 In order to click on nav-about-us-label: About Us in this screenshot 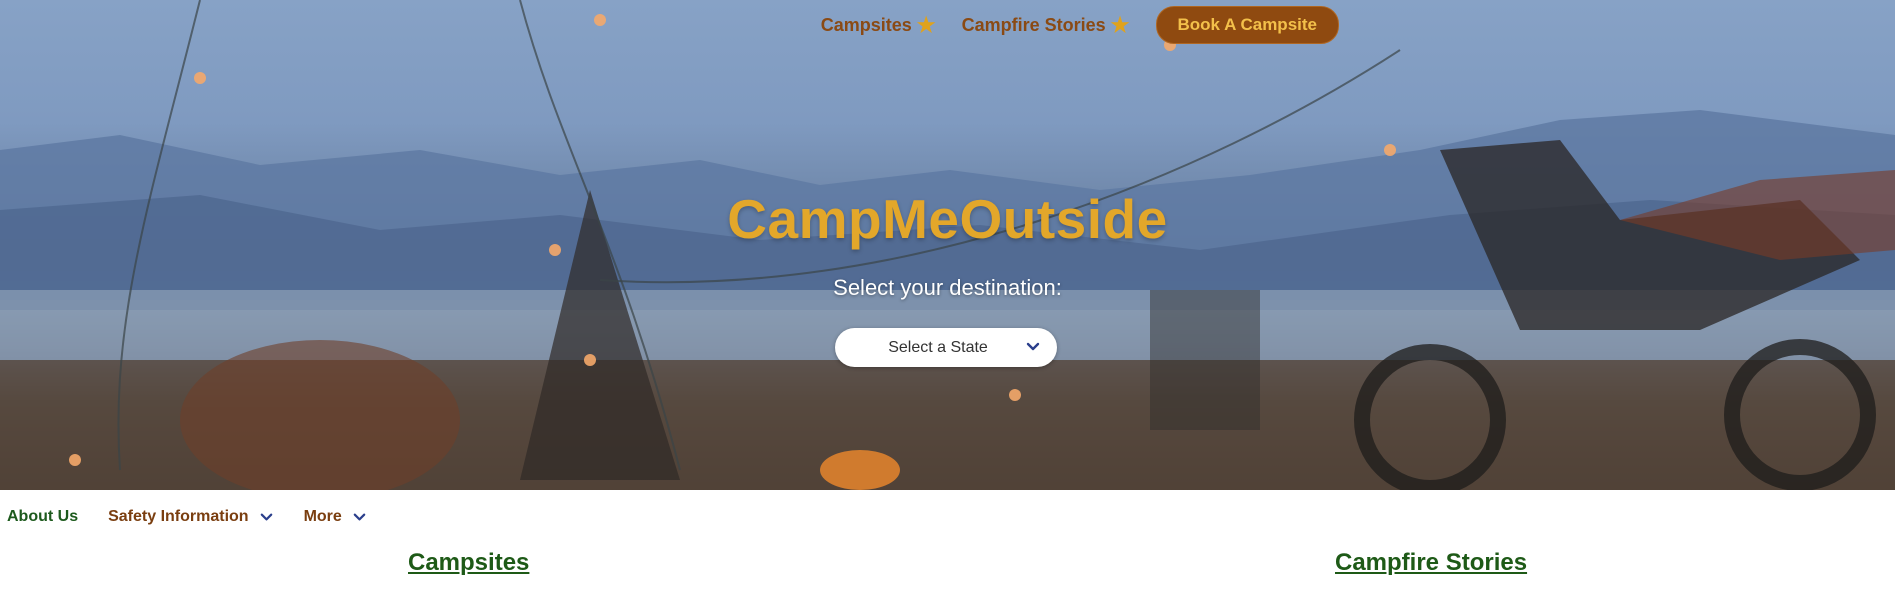, I will do `click(43, 516)`.